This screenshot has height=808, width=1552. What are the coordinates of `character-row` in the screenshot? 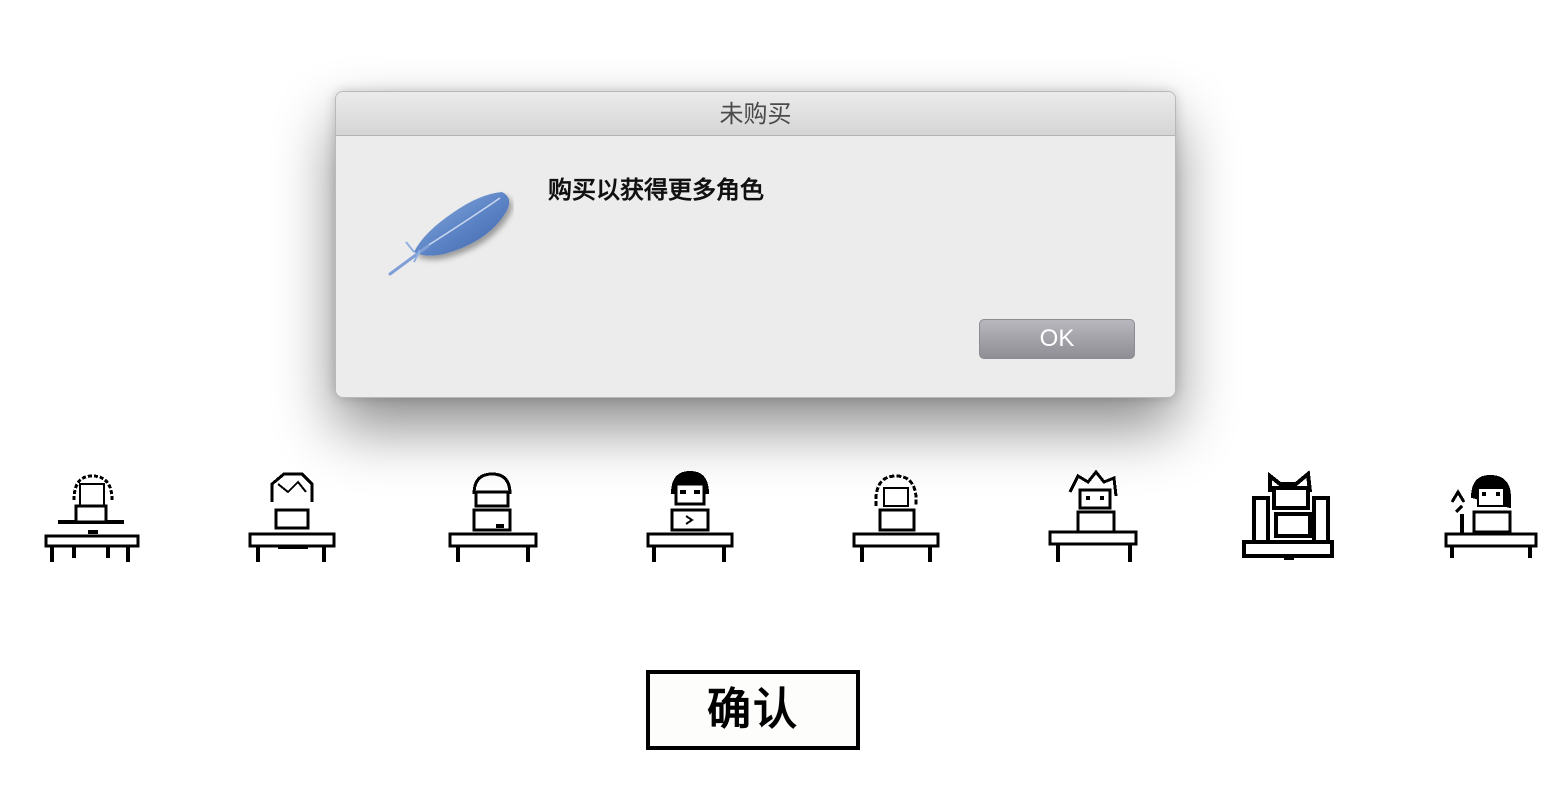 It's located at (776, 517).